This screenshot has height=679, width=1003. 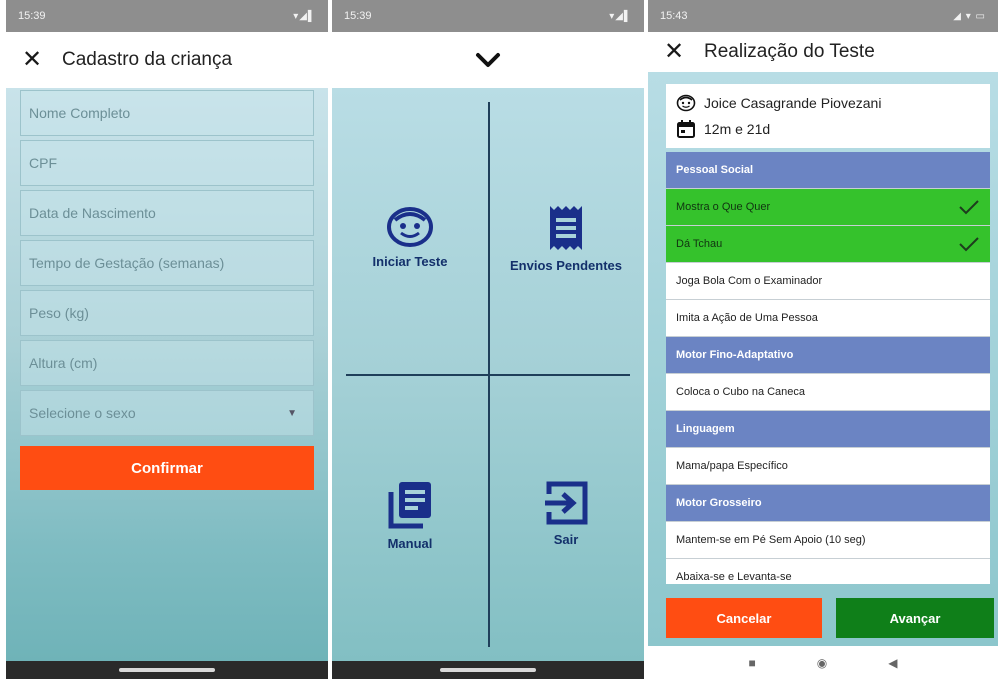 What do you see at coordinates (823, 16) in the screenshot?
I see `status-bar: 15:43 ◢ ▾ ▭` at bounding box center [823, 16].